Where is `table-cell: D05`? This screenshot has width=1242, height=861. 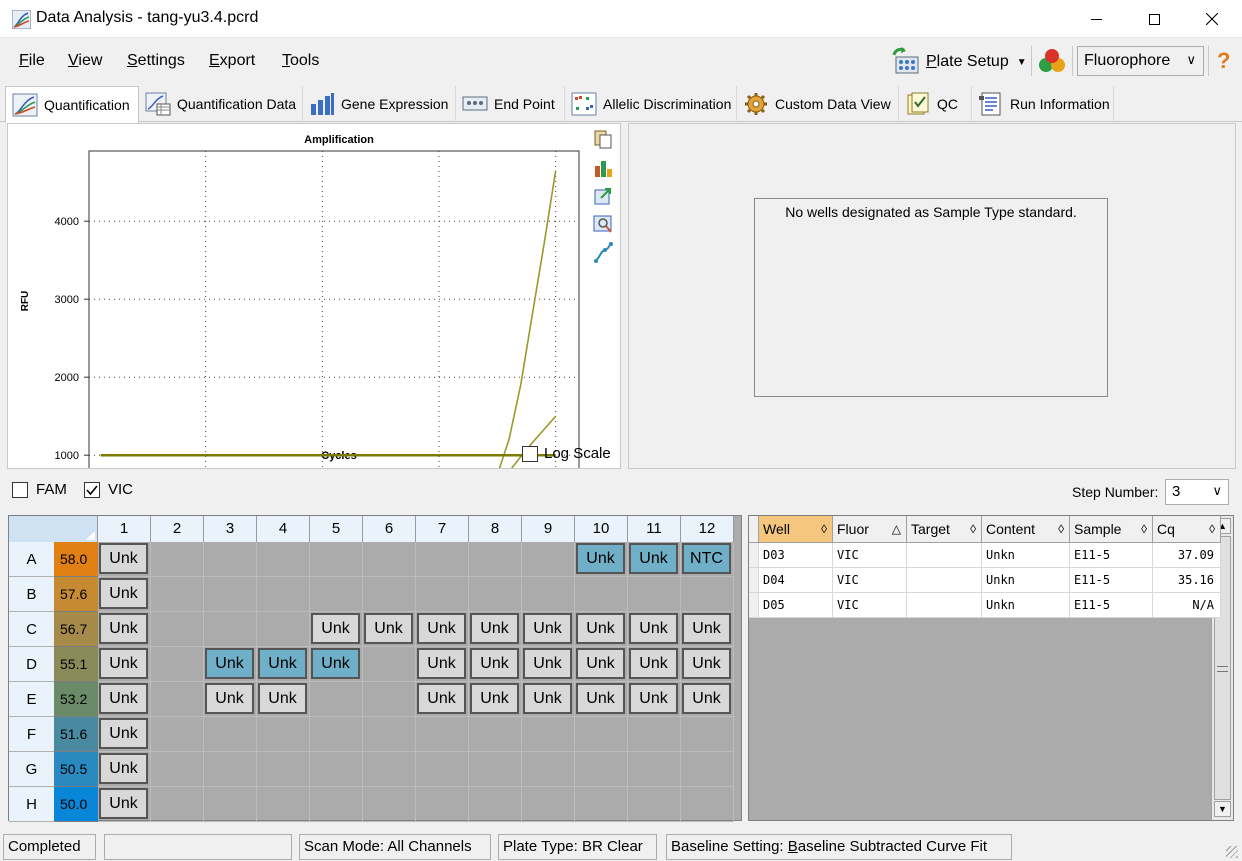 table-cell: D05 is located at coordinates (796, 605).